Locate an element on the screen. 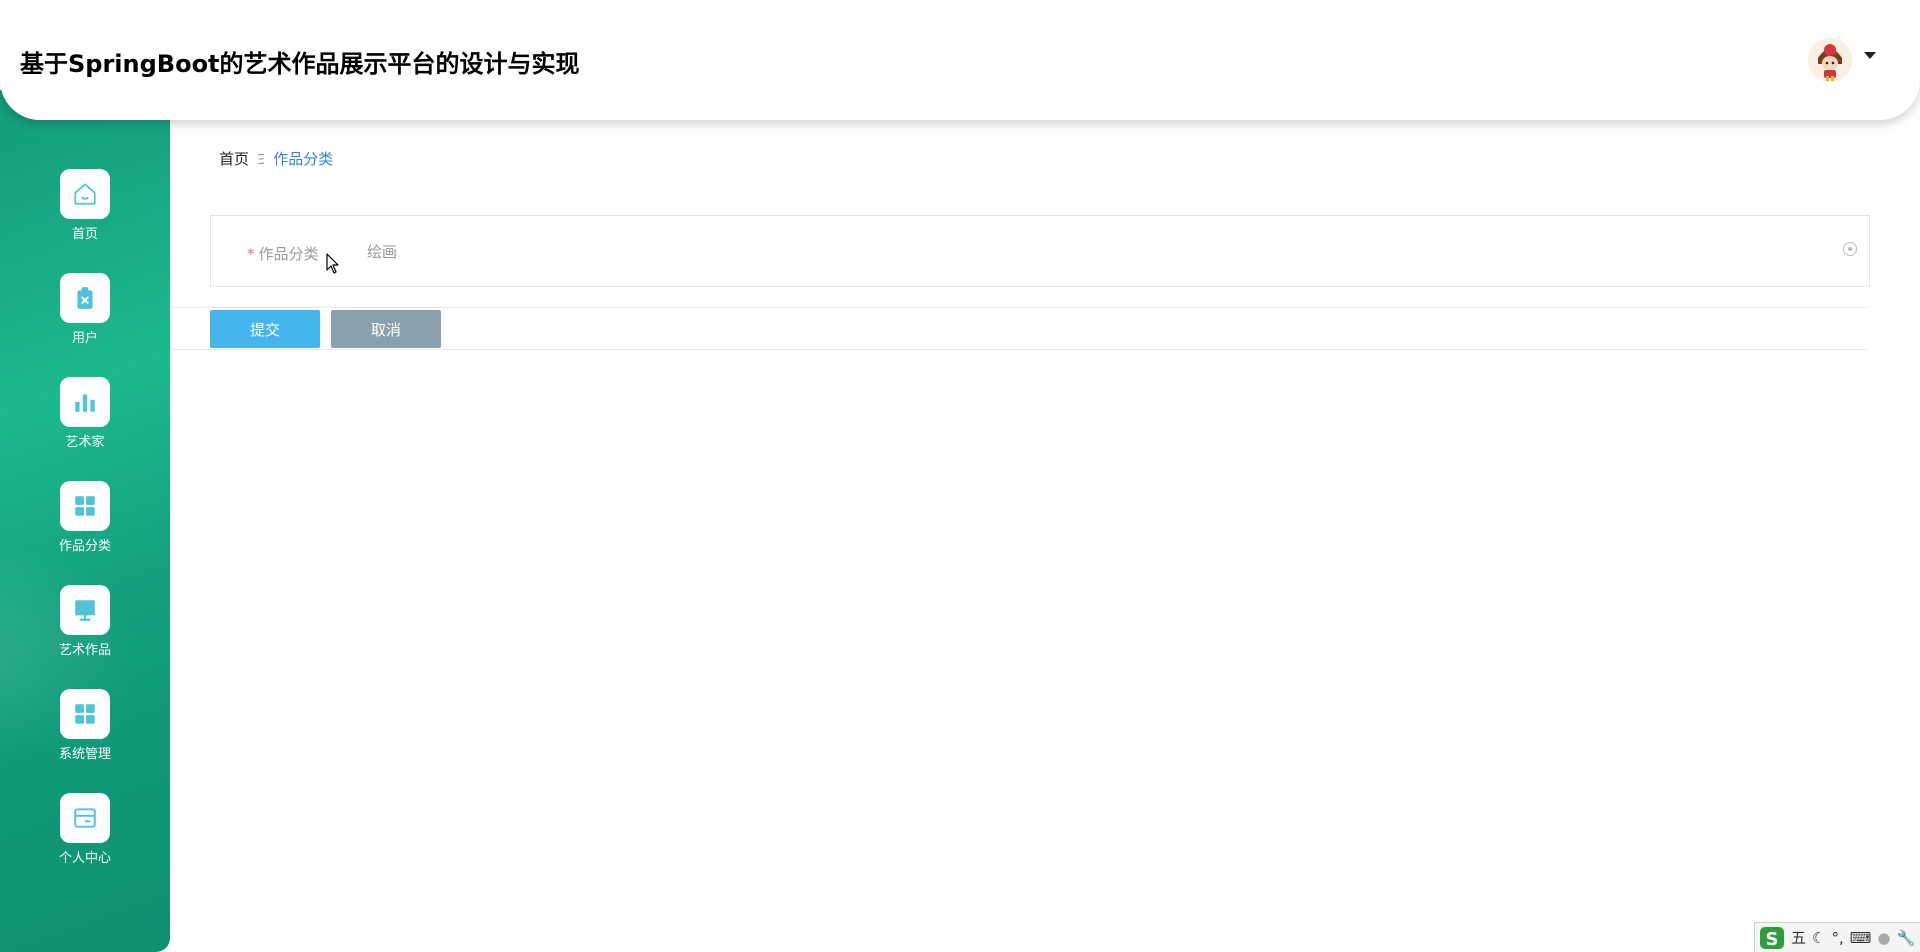 This screenshot has width=1920, height=952. sidebar-item-label: 艺术家 is located at coordinates (85, 442).